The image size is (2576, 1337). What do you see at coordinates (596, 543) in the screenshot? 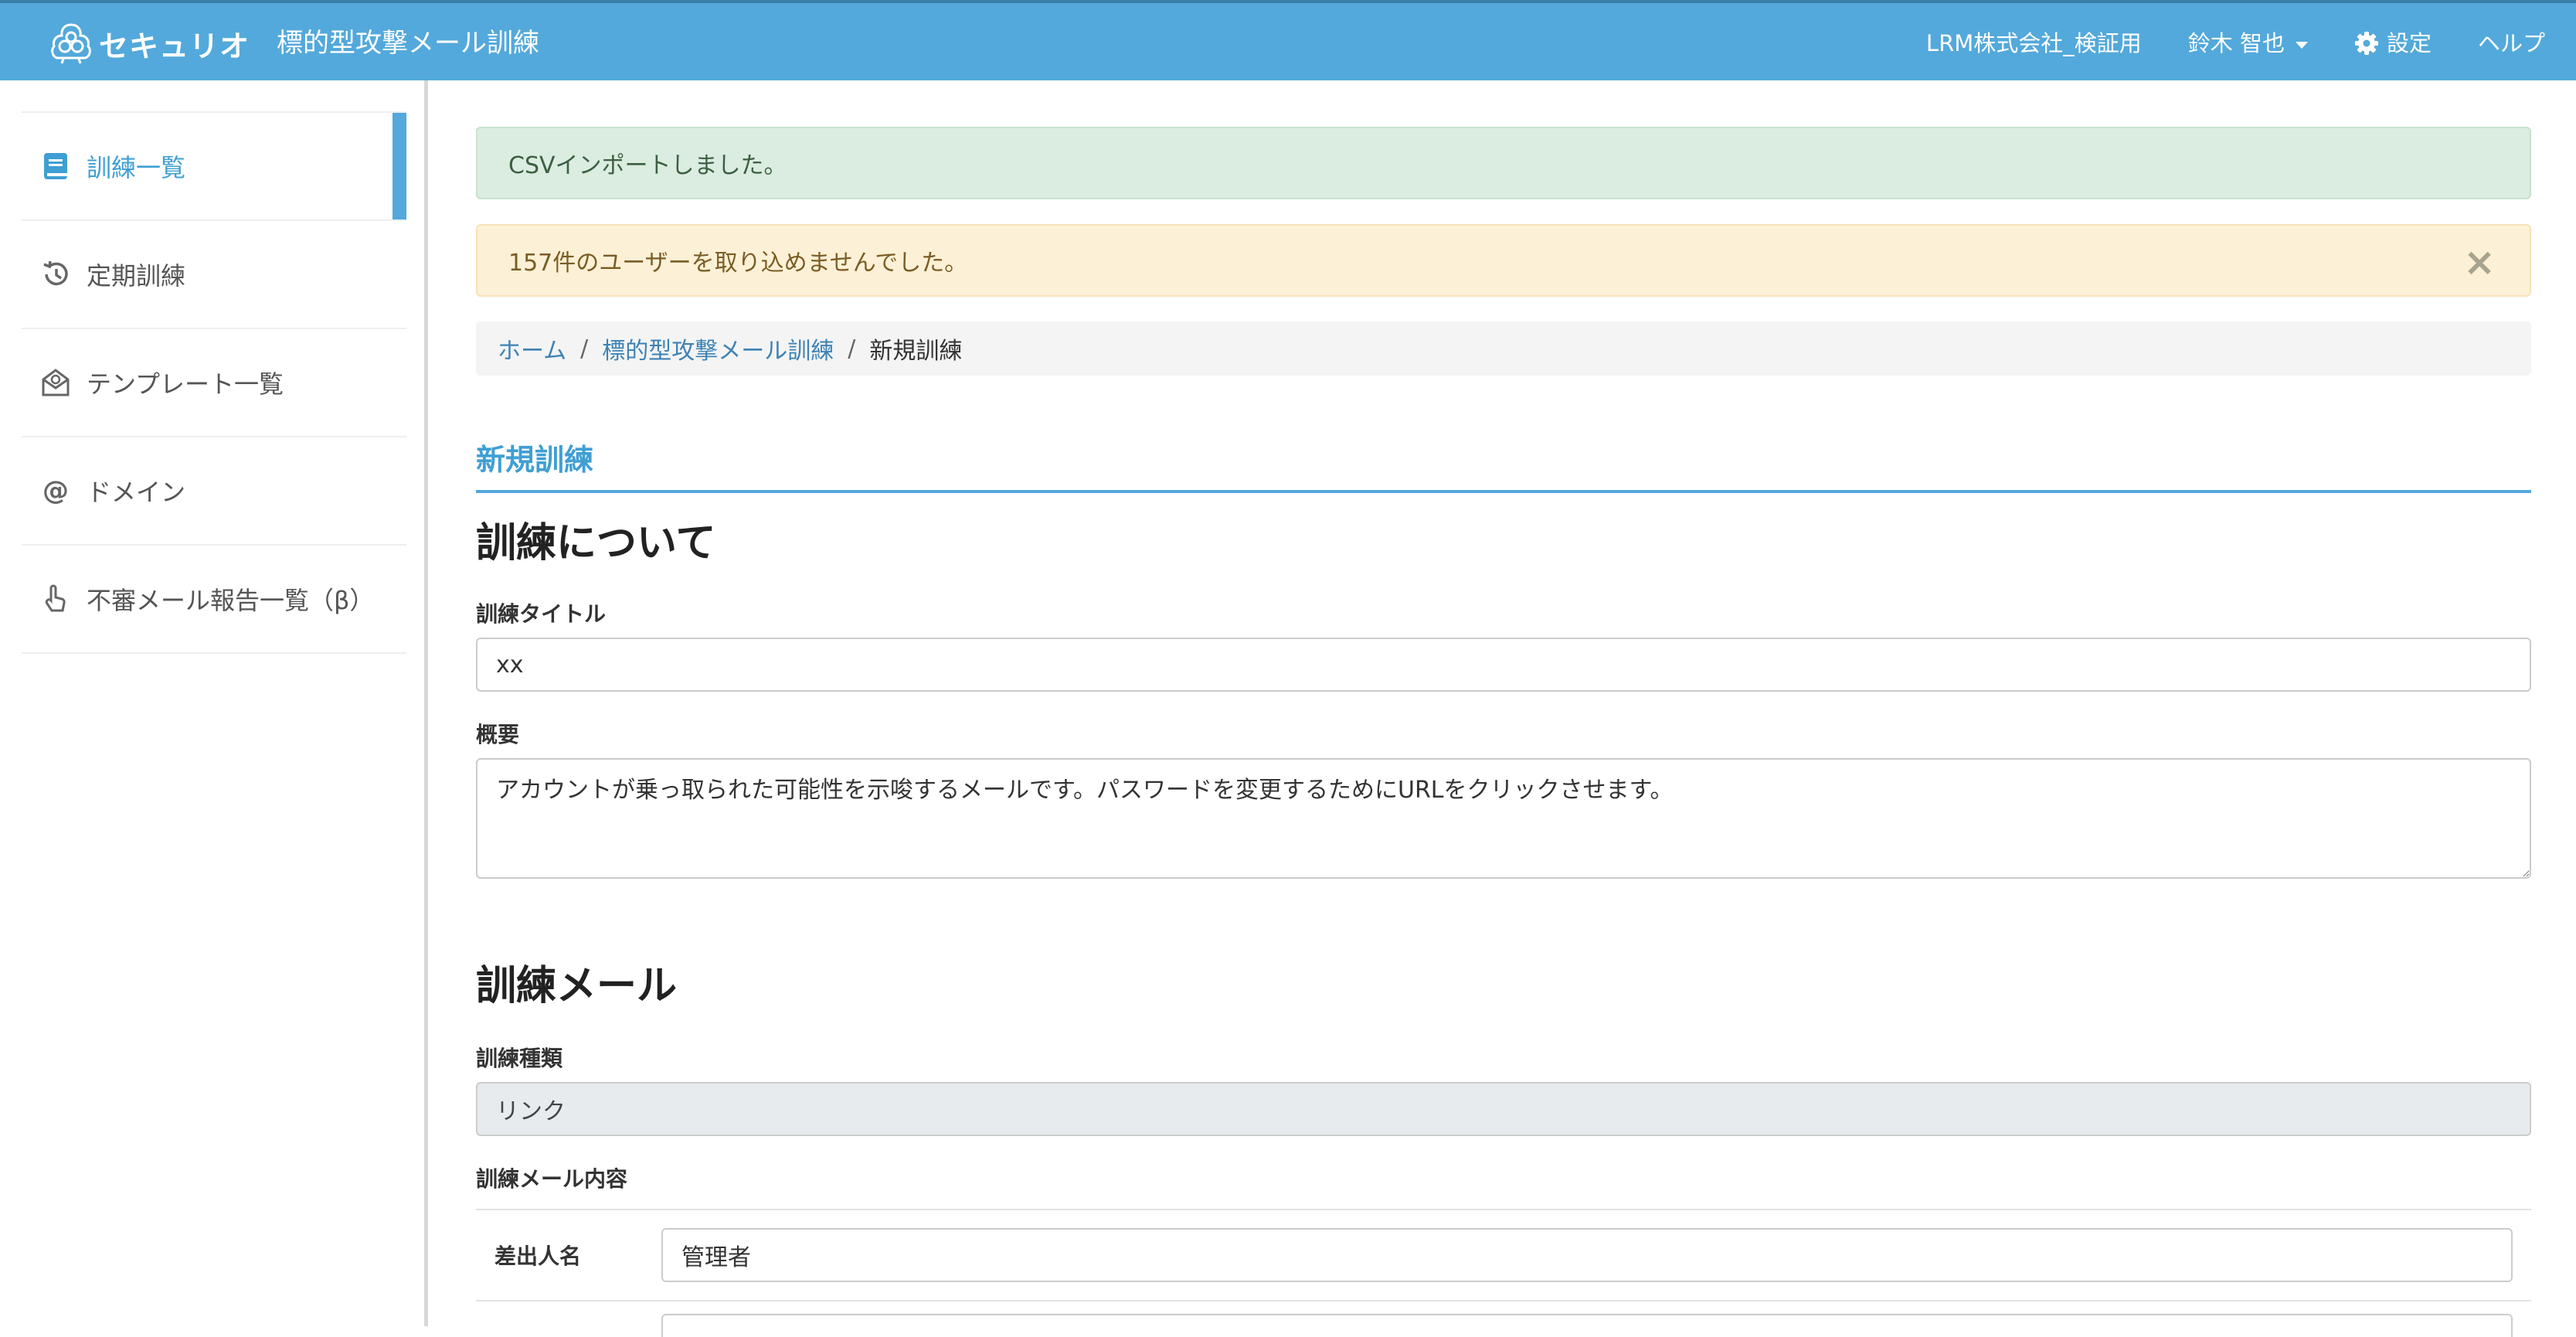
I see `about-section-title: 訓練について` at bounding box center [596, 543].